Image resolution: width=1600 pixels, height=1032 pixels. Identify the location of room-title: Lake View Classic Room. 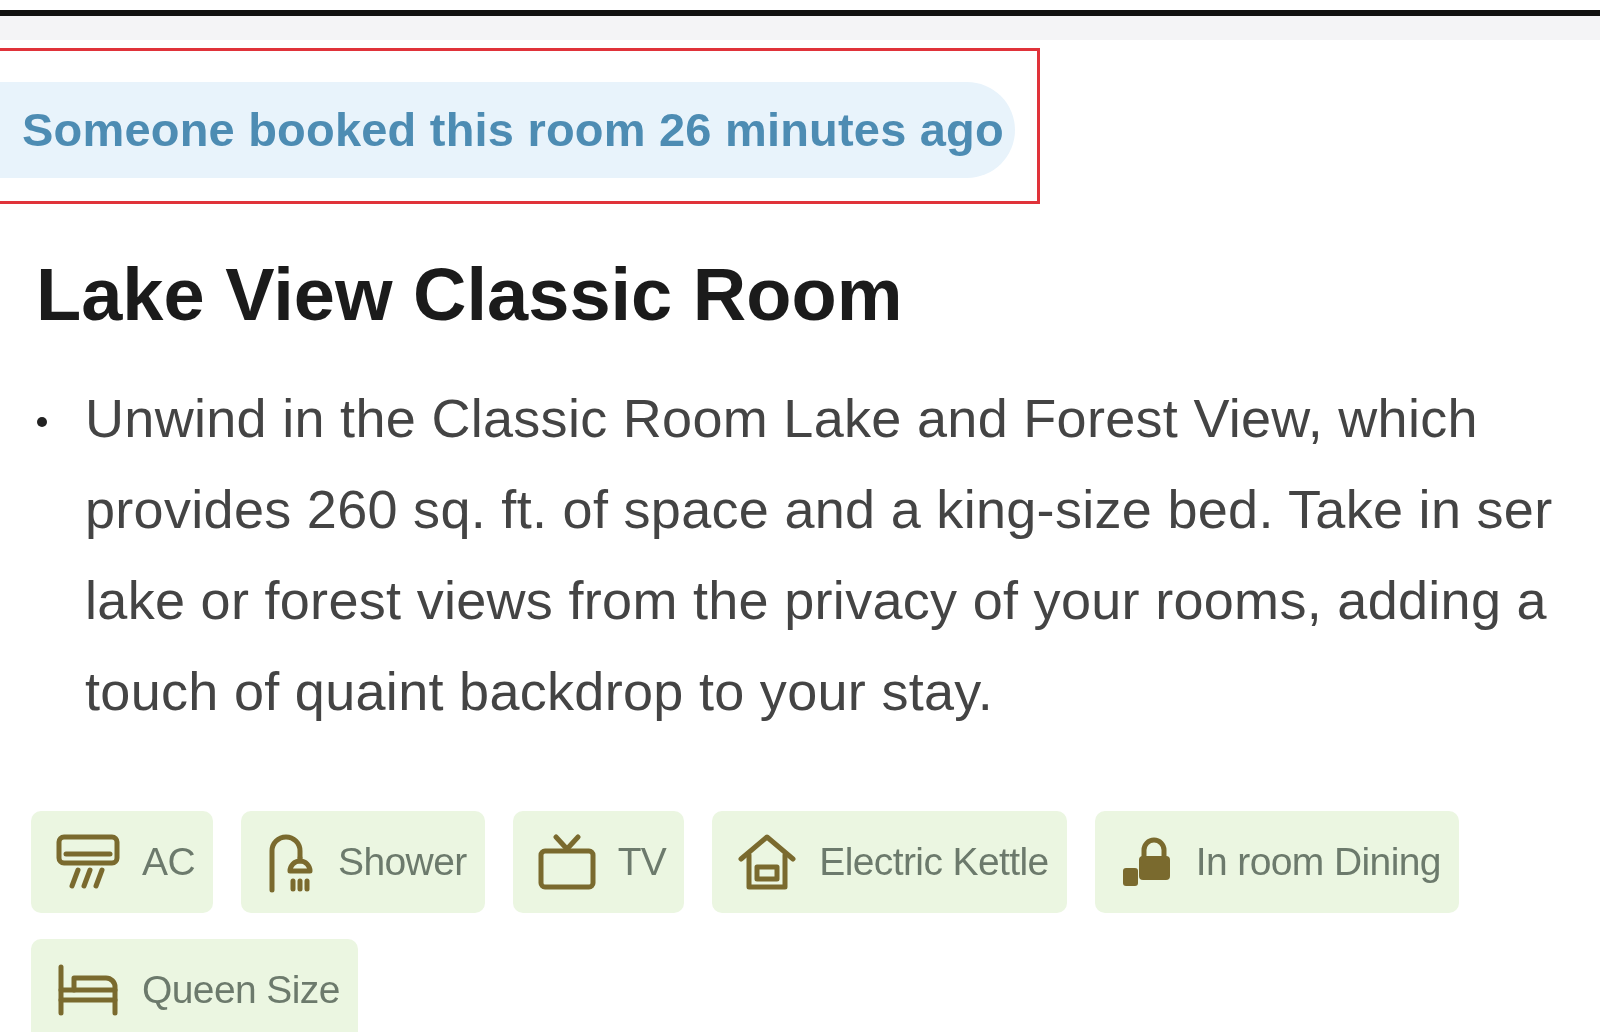
(469, 295).